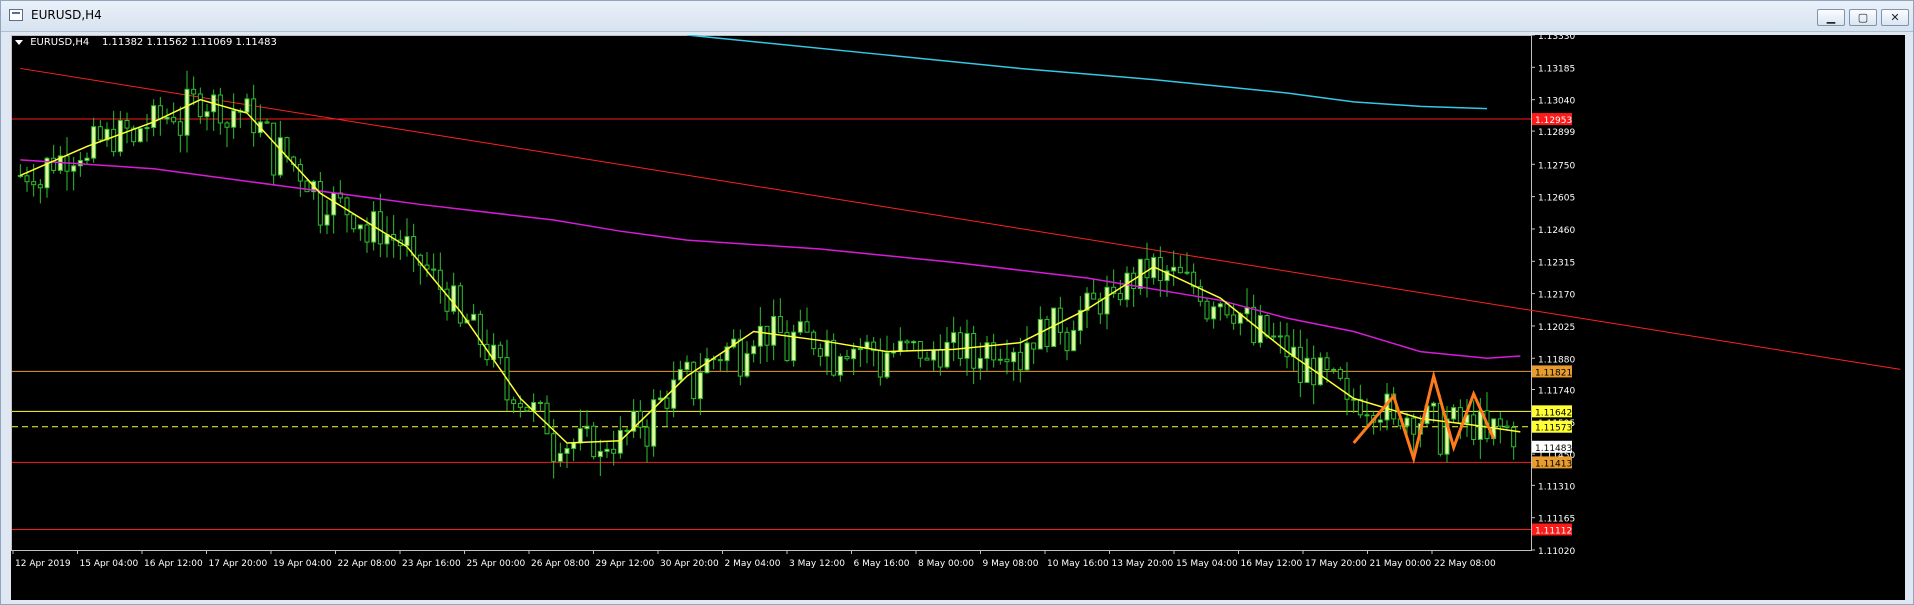 This screenshot has width=1914, height=605. I want to click on price-label-text: 1.11413, so click(1553, 464).